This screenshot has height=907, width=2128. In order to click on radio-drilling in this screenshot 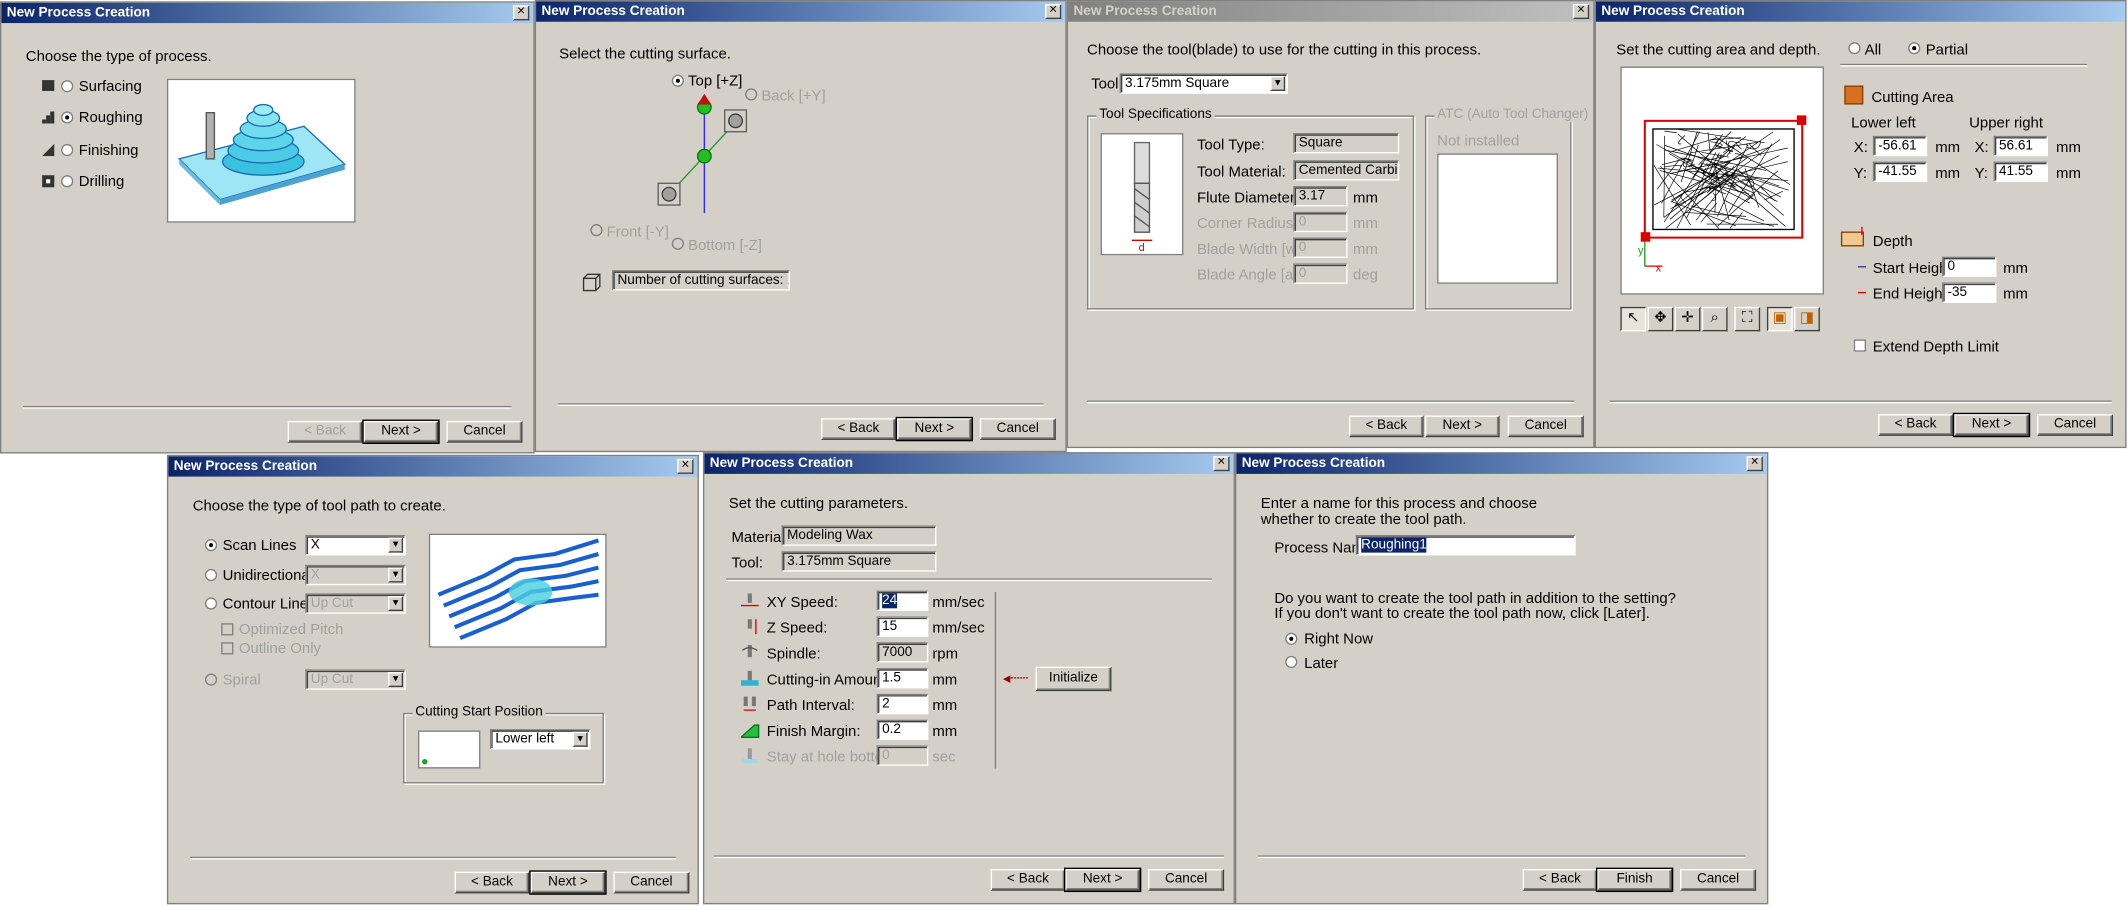, I will do `click(67, 181)`.